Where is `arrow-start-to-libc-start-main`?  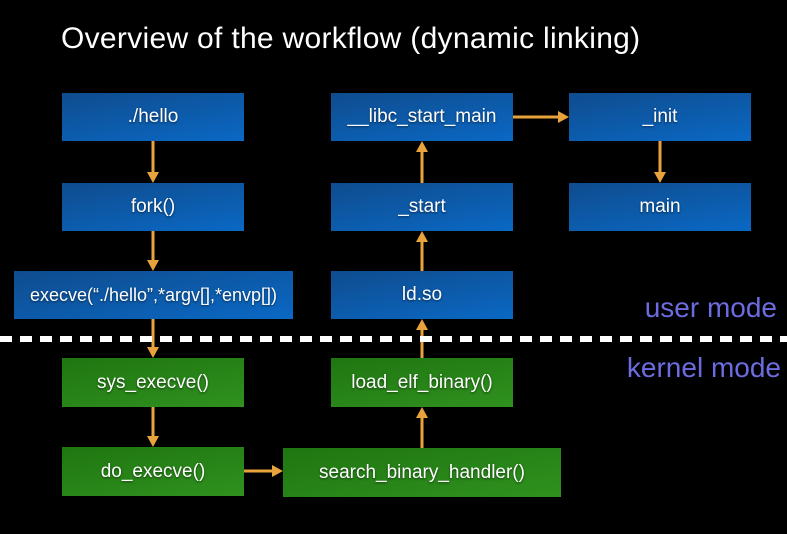 arrow-start-to-libc-start-main is located at coordinates (422, 162).